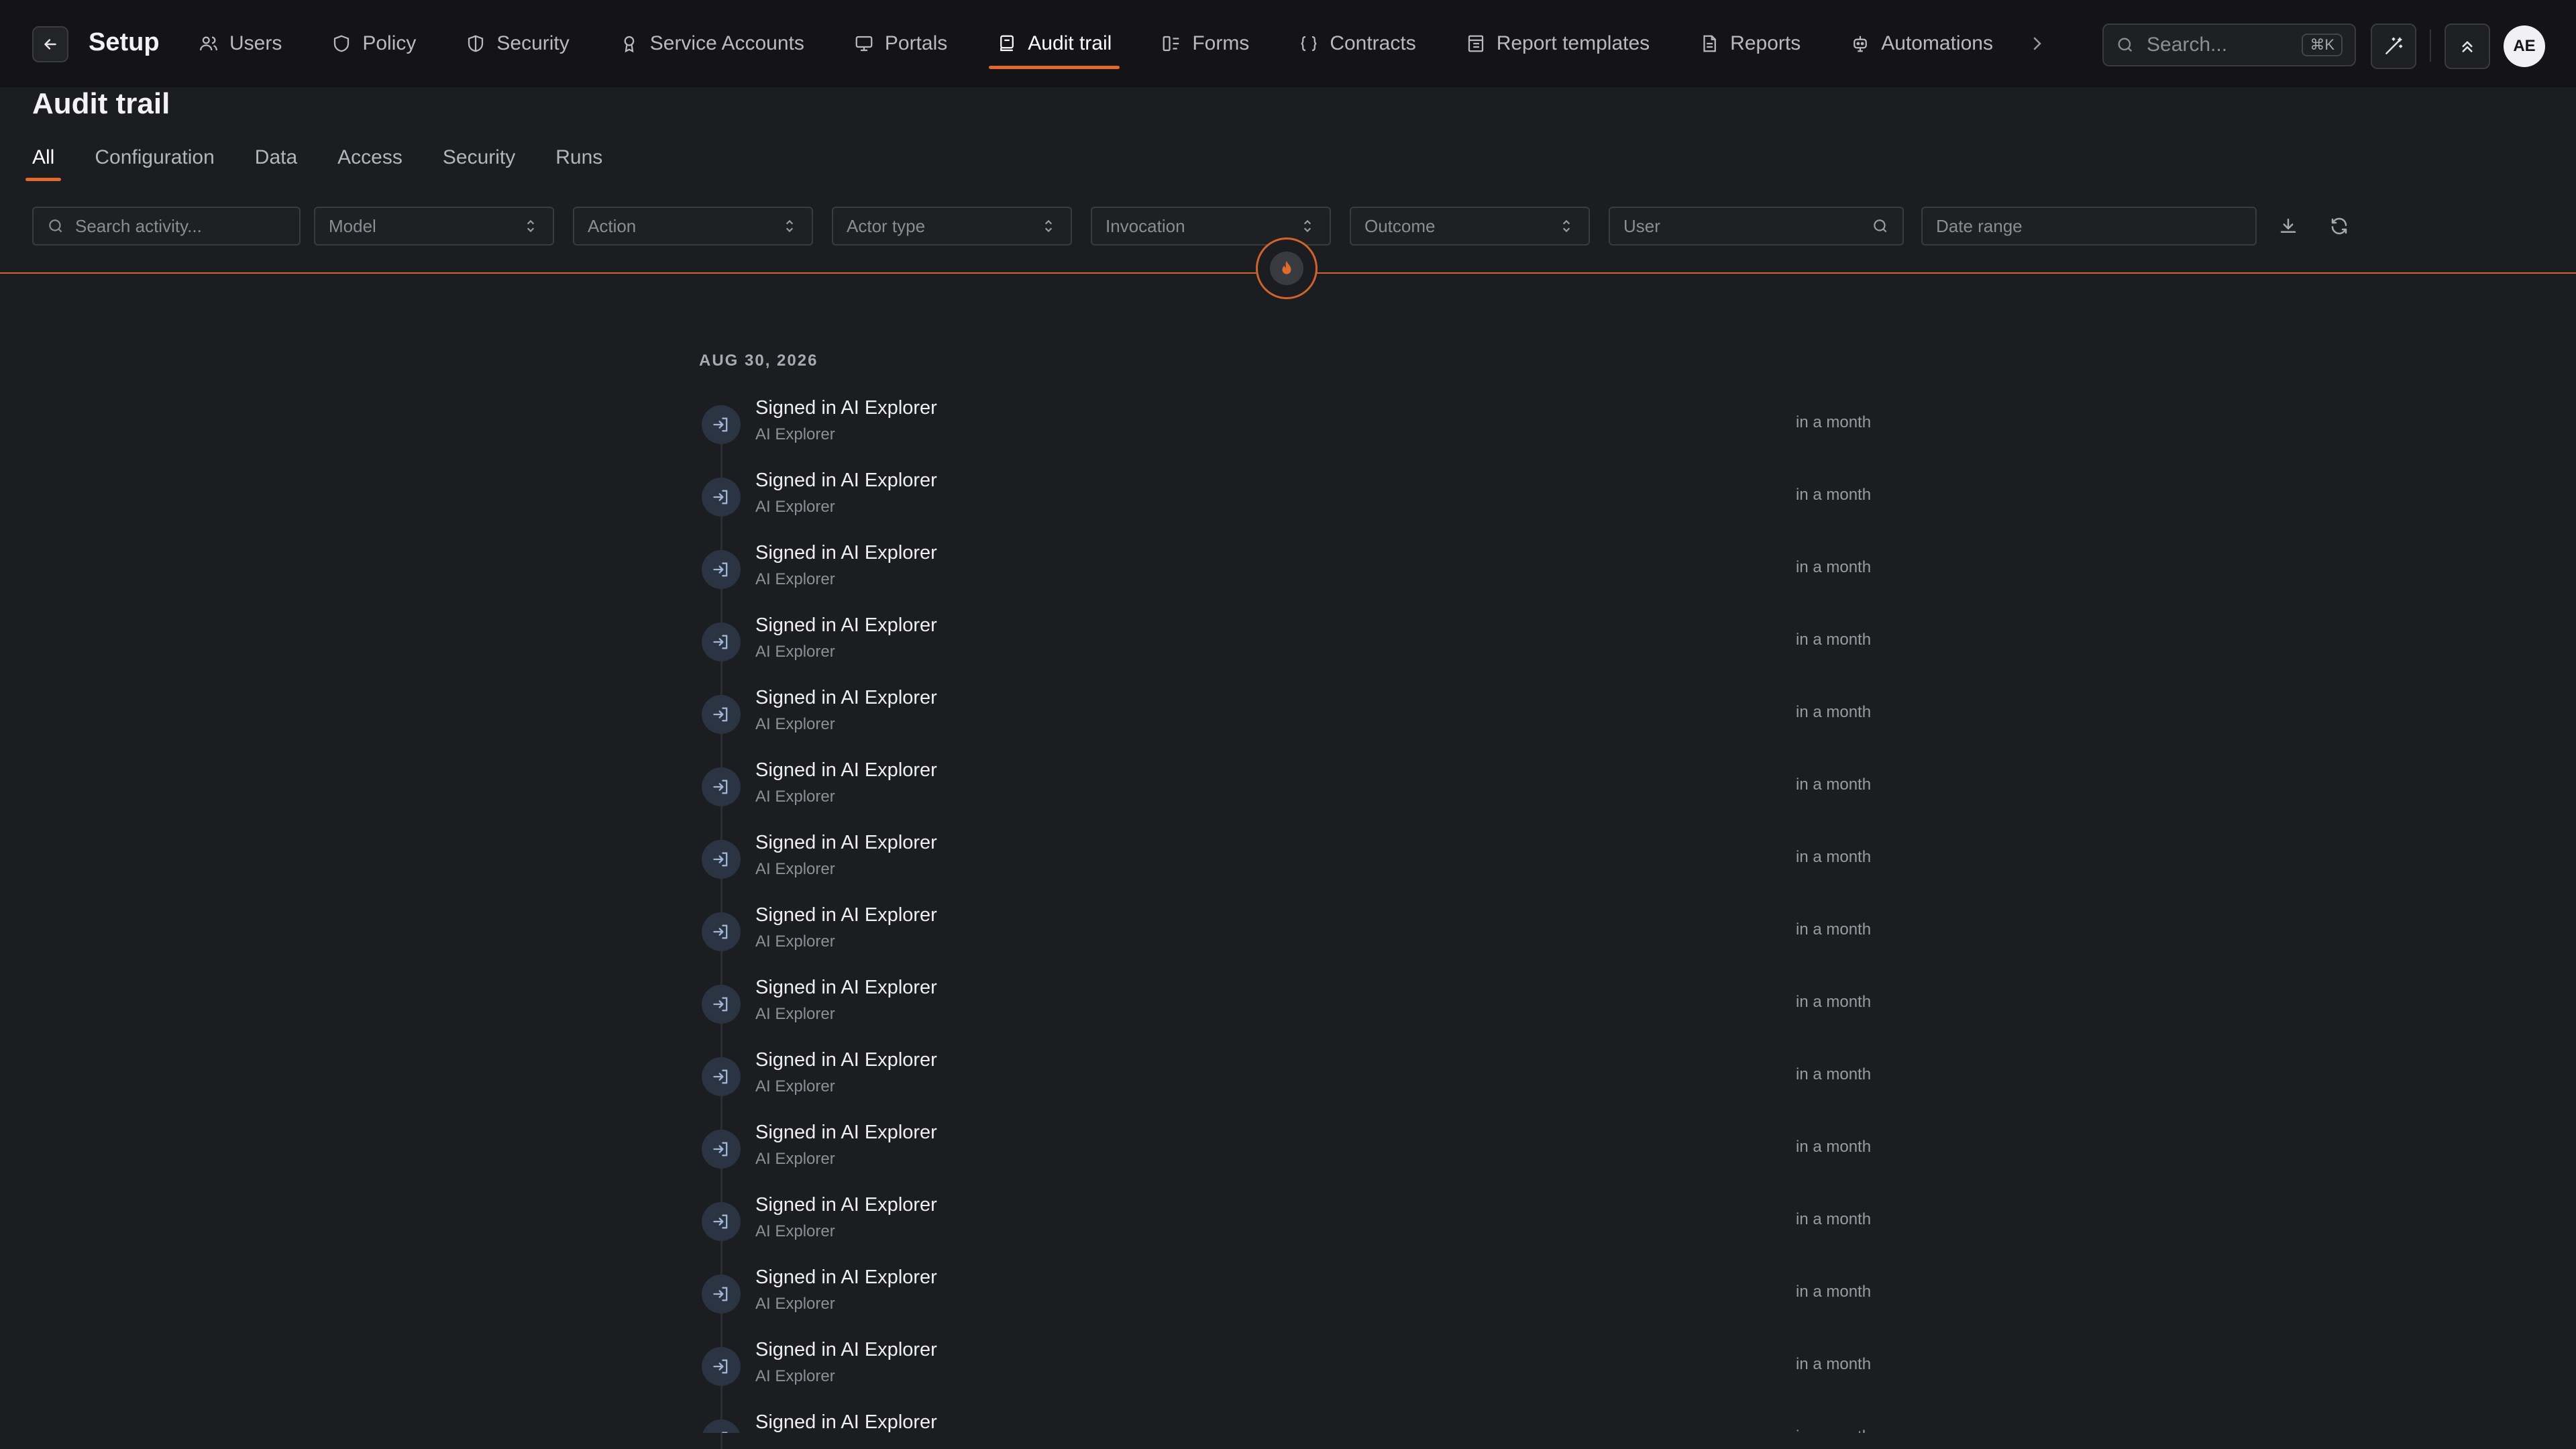 The image size is (2576, 1449). What do you see at coordinates (1309, 44) in the screenshot?
I see `braces-icon` at bounding box center [1309, 44].